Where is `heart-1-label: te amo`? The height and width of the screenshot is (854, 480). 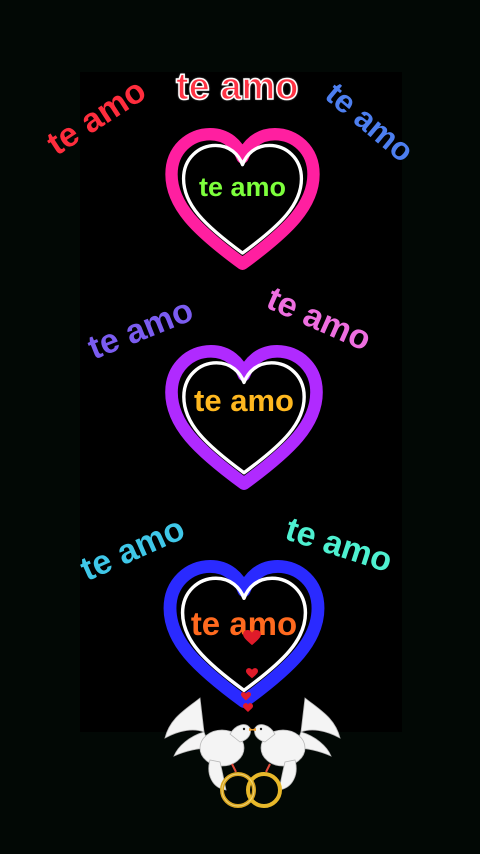 heart-1-label: te amo is located at coordinates (242, 187).